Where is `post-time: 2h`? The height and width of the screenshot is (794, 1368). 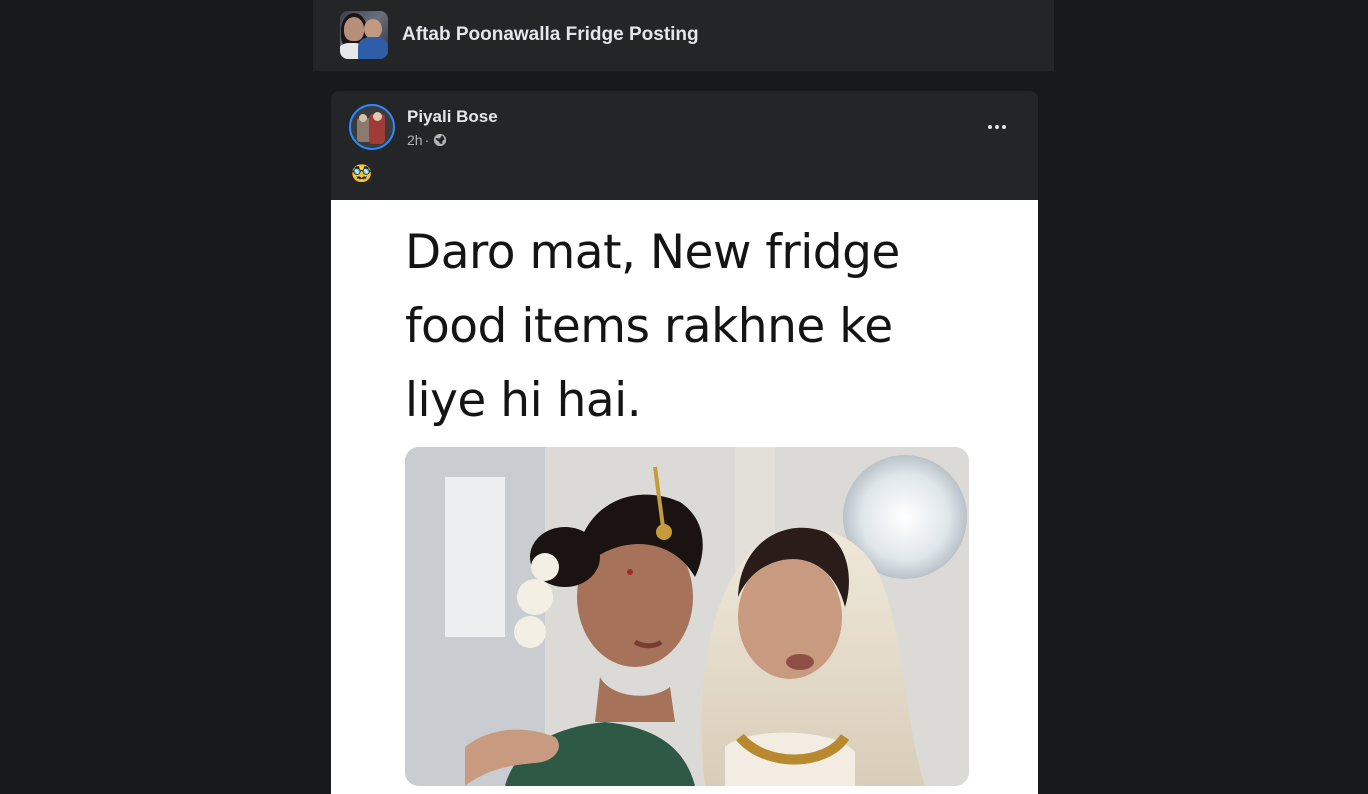 post-time: 2h is located at coordinates (415, 140).